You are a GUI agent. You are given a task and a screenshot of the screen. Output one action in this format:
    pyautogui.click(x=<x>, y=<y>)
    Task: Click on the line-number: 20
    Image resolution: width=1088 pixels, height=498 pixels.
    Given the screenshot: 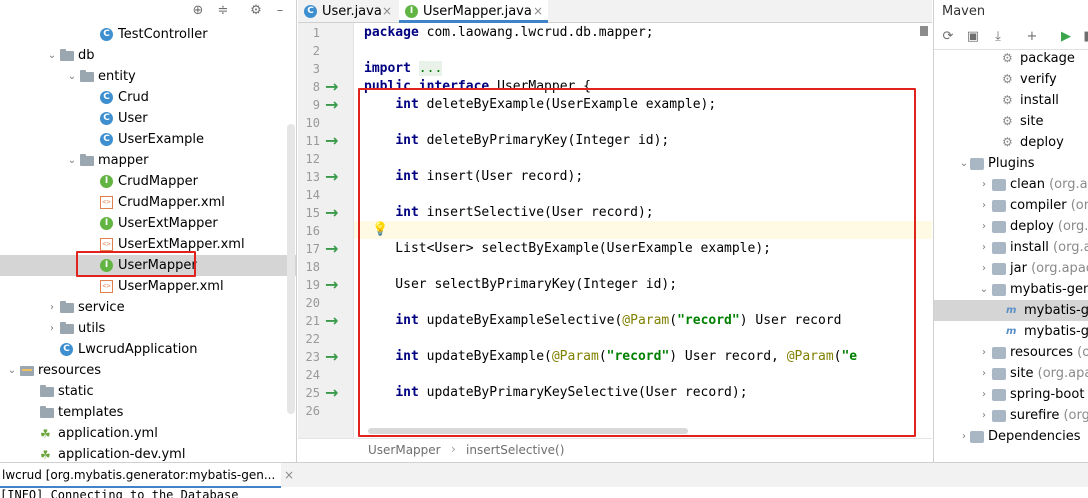 What is the action you would take?
    pyautogui.click(x=312, y=303)
    